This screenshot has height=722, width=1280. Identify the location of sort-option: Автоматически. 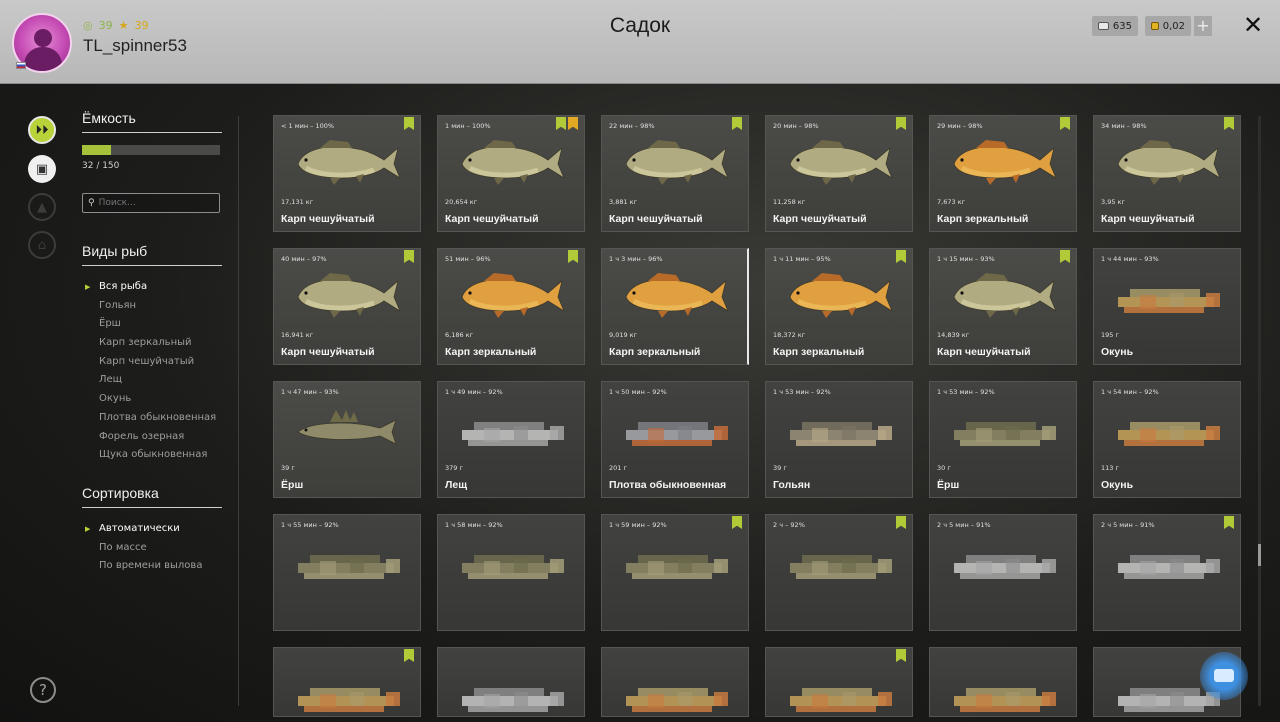
(152, 529).